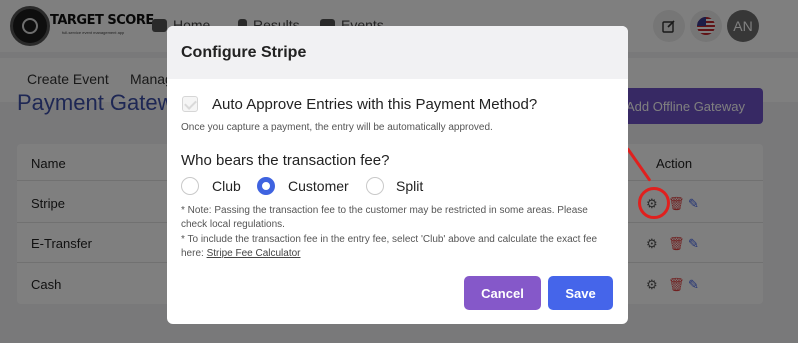 This screenshot has height=343, width=798. What do you see at coordinates (254, 253) in the screenshot?
I see `stripe-fee-calculator-link: Stripe Fee Calculator` at bounding box center [254, 253].